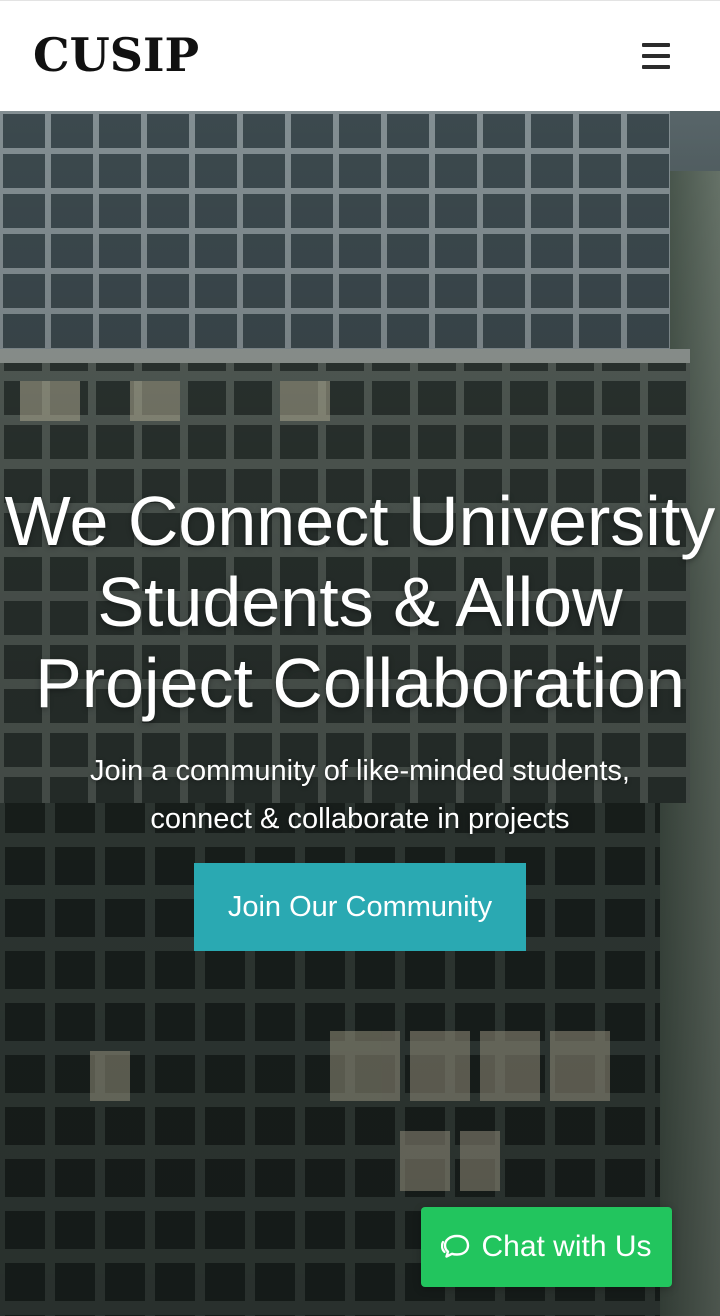  I want to click on chat-bubbles-icon, so click(456, 1247).